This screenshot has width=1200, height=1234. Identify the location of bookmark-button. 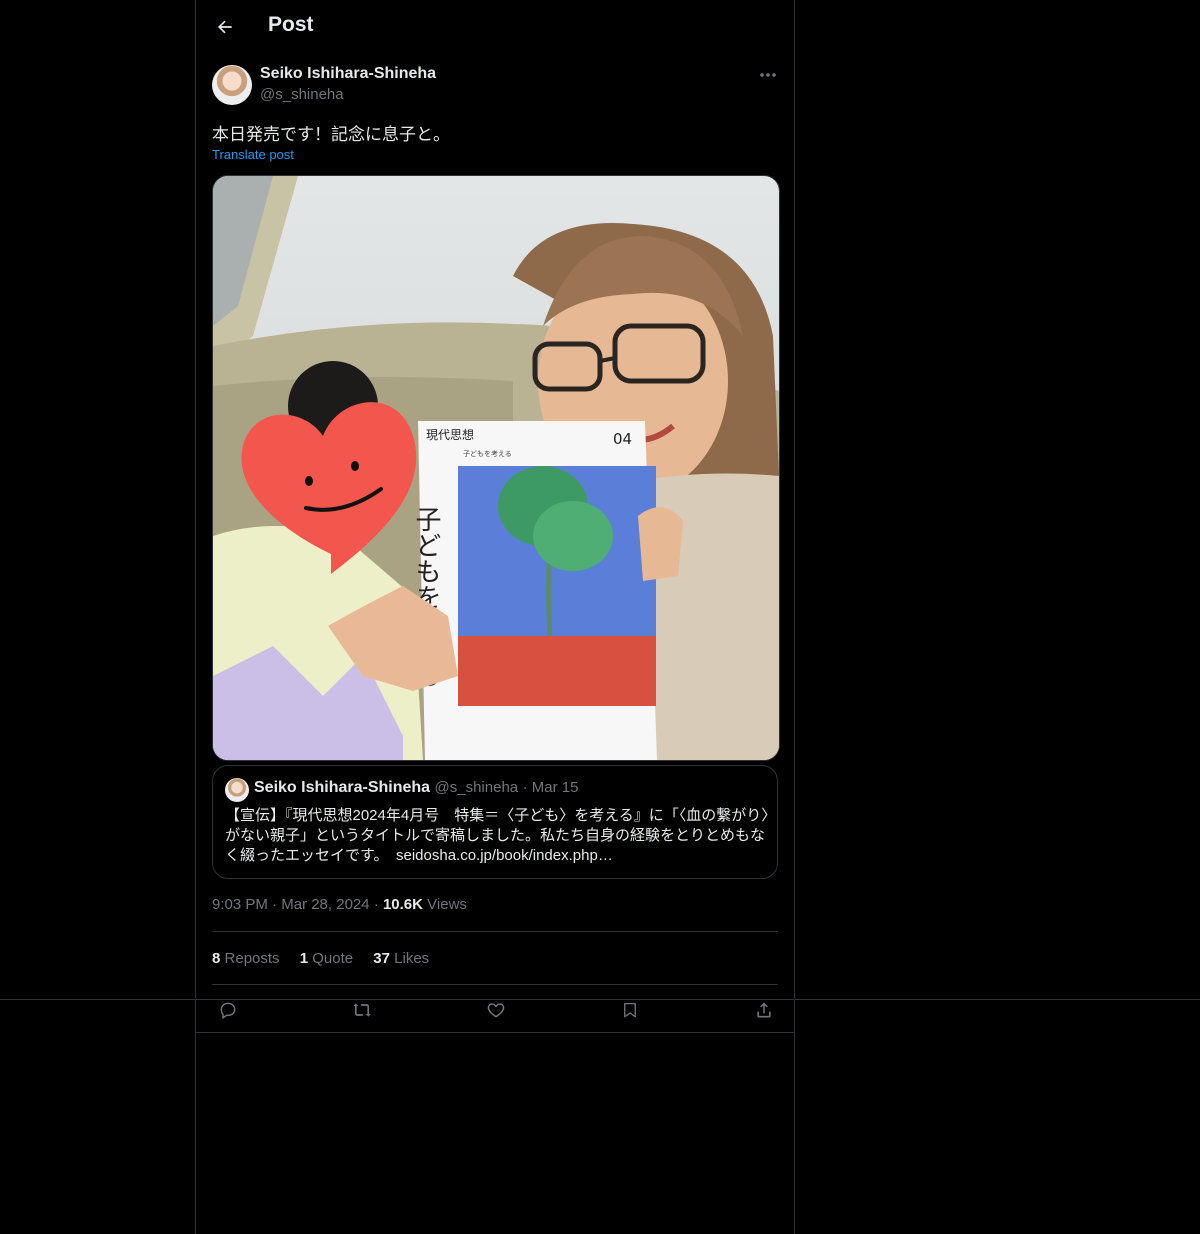
(630, 1010).